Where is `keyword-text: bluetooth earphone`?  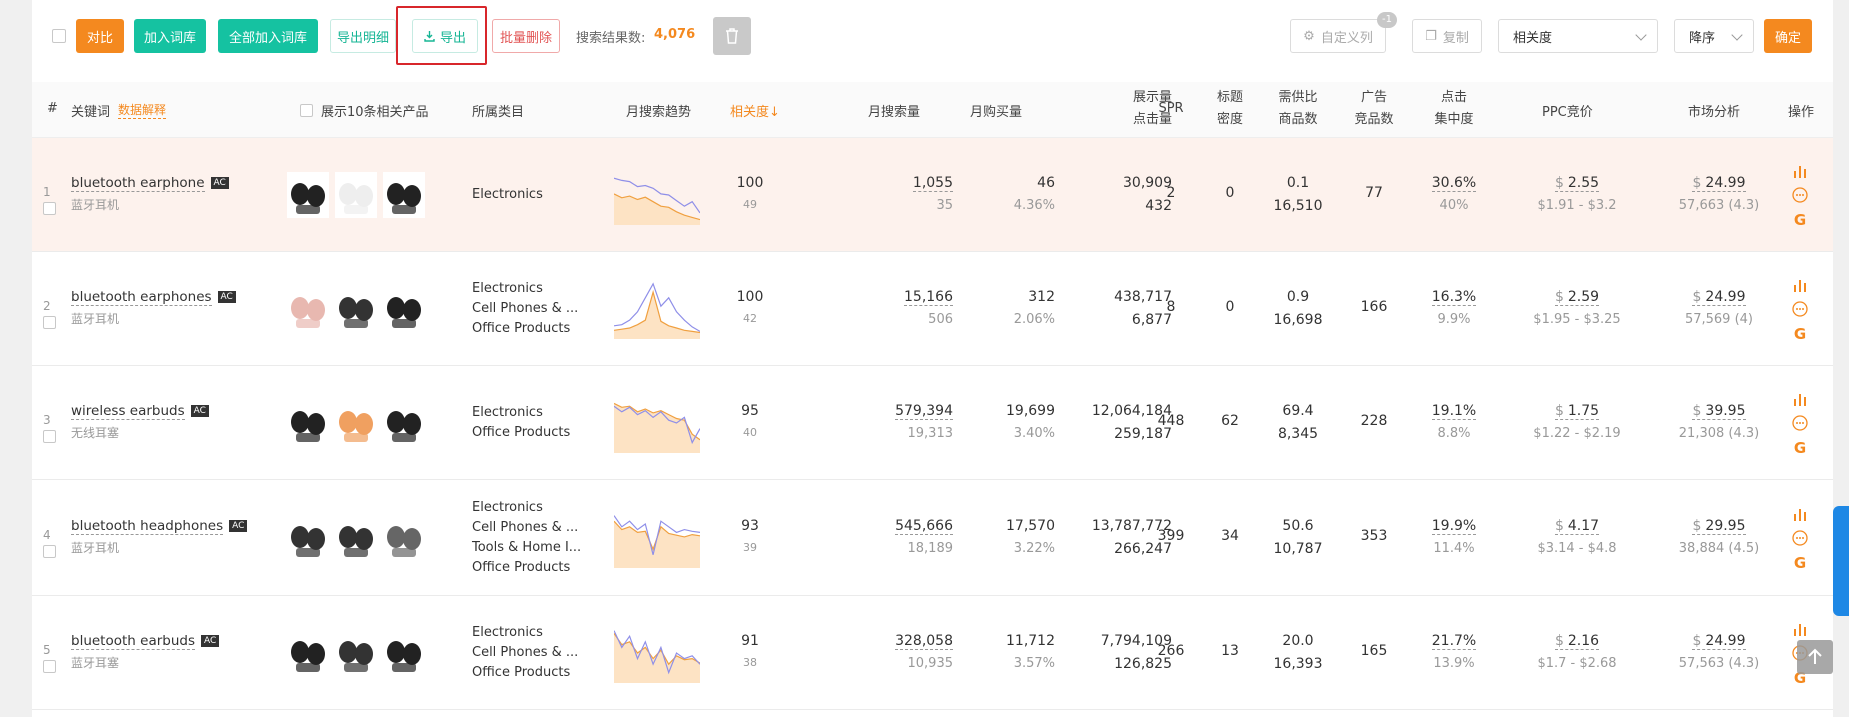
keyword-text: bluetooth earphone is located at coordinates (138, 183).